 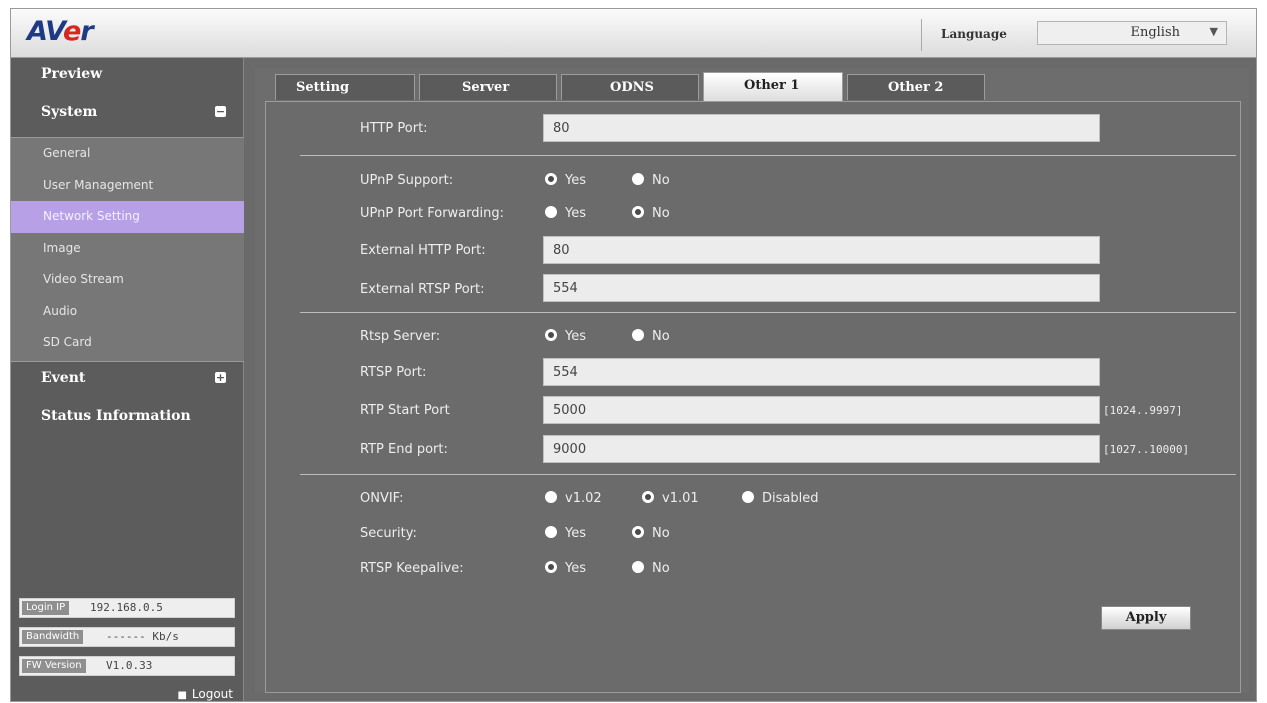 What do you see at coordinates (1155, 32) in the screenshot?
I see `language-value: English` at bounding box center [1155, 32].